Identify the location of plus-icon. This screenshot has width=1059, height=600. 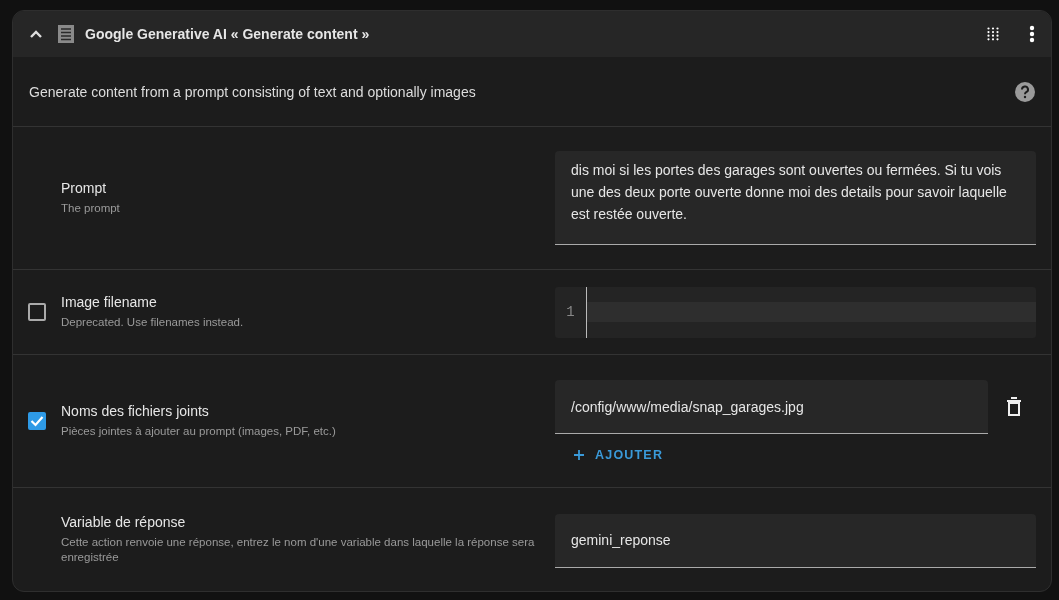
(579, 455).